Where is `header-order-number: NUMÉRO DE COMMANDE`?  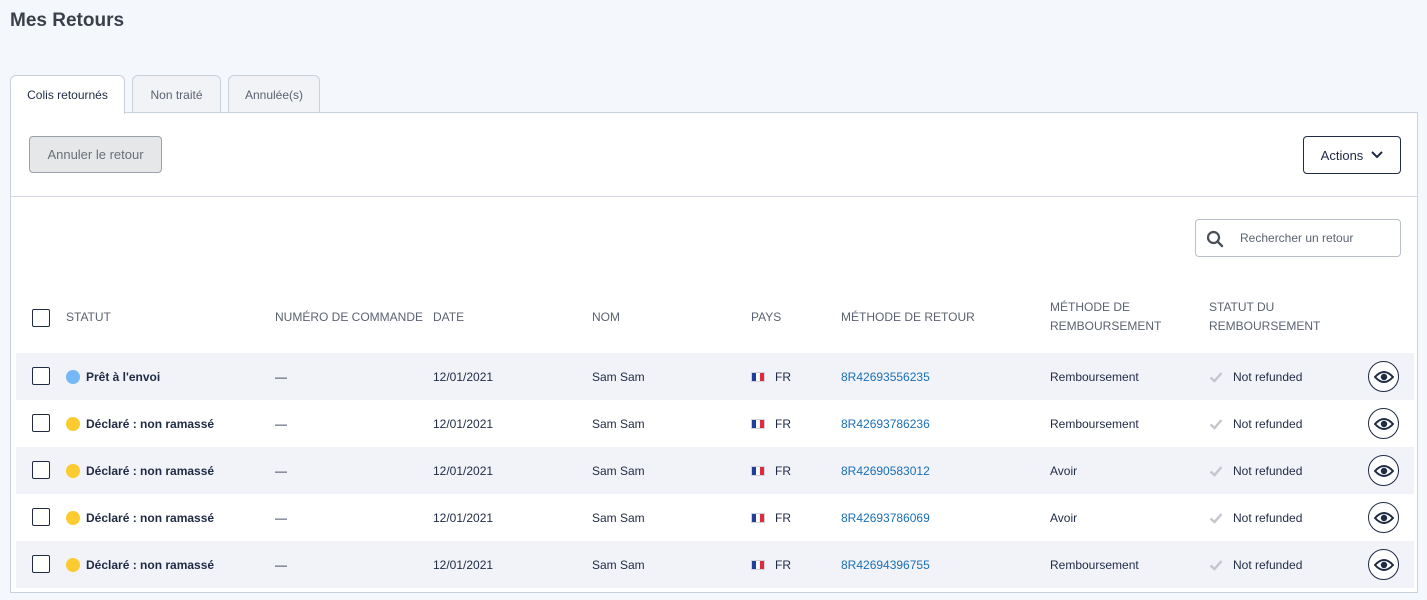
header-order-number: NUMÉRO DE COMMANDE is located at coordinates (349, 317).